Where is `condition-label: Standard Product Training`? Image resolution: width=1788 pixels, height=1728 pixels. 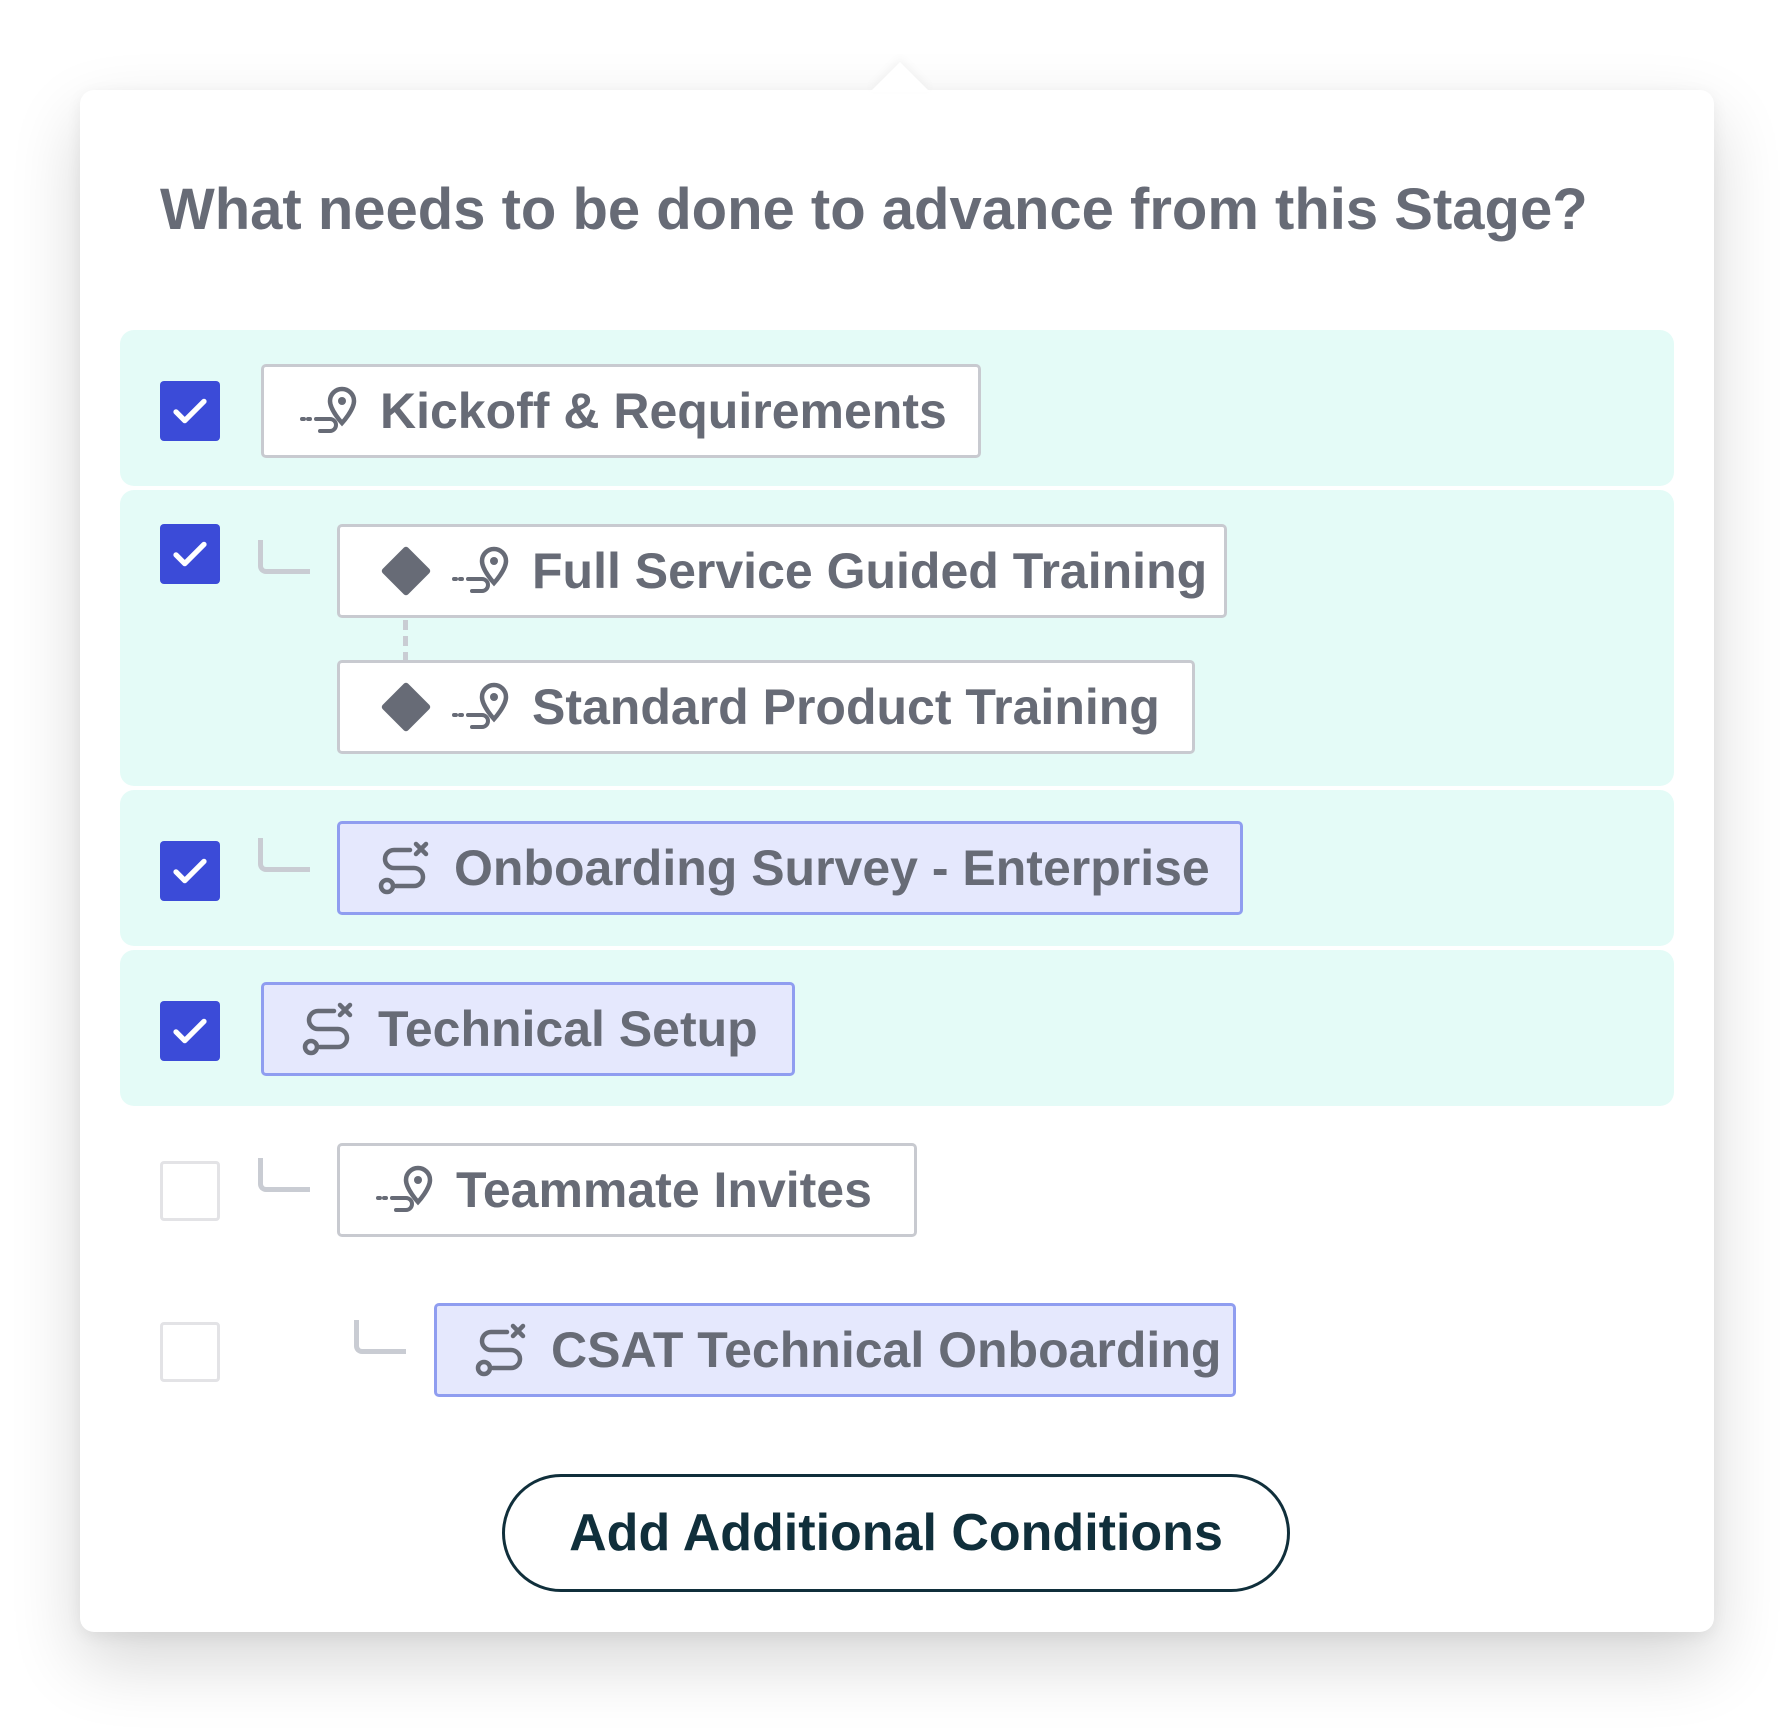
condition-label: Standard Product Training is located at coordinates (846, 707).